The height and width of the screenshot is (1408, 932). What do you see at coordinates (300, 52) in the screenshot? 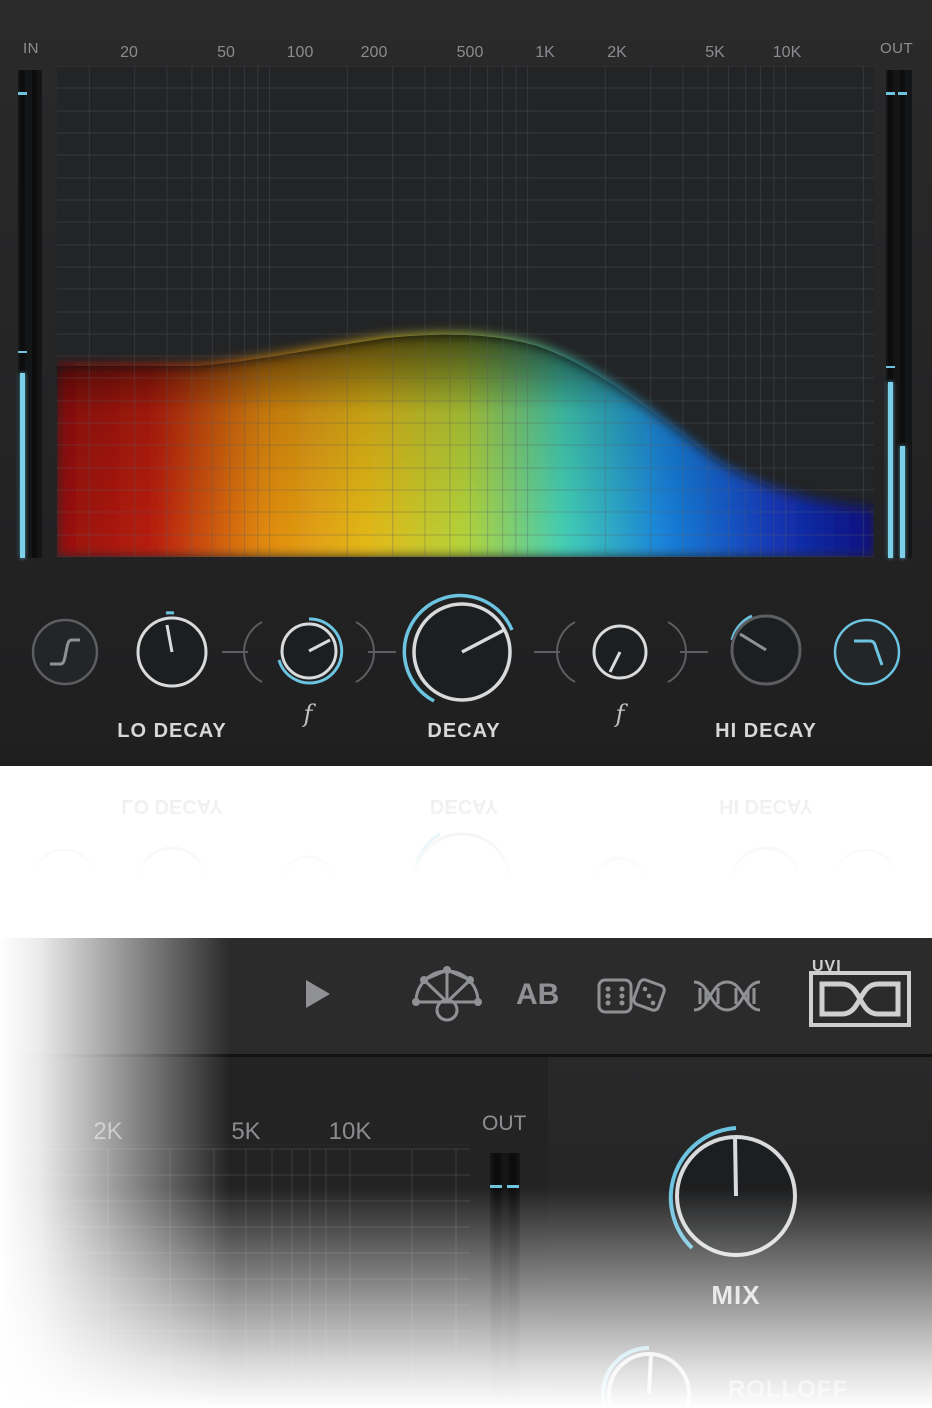
I see `freq-label: 100` at bounding box center [300, 52].